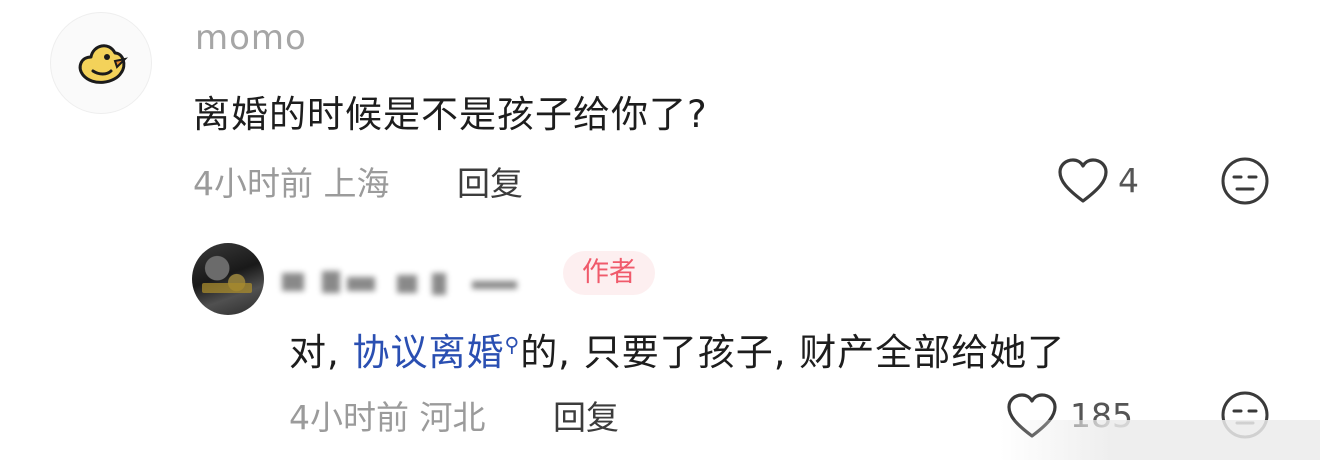 Image resolution: width=1320 pixels, height=470 pixels. What do you see at coordinates (513, 345) in the screenshot?
I see `search-icon: ⚲` at bounding box center [513, 345].